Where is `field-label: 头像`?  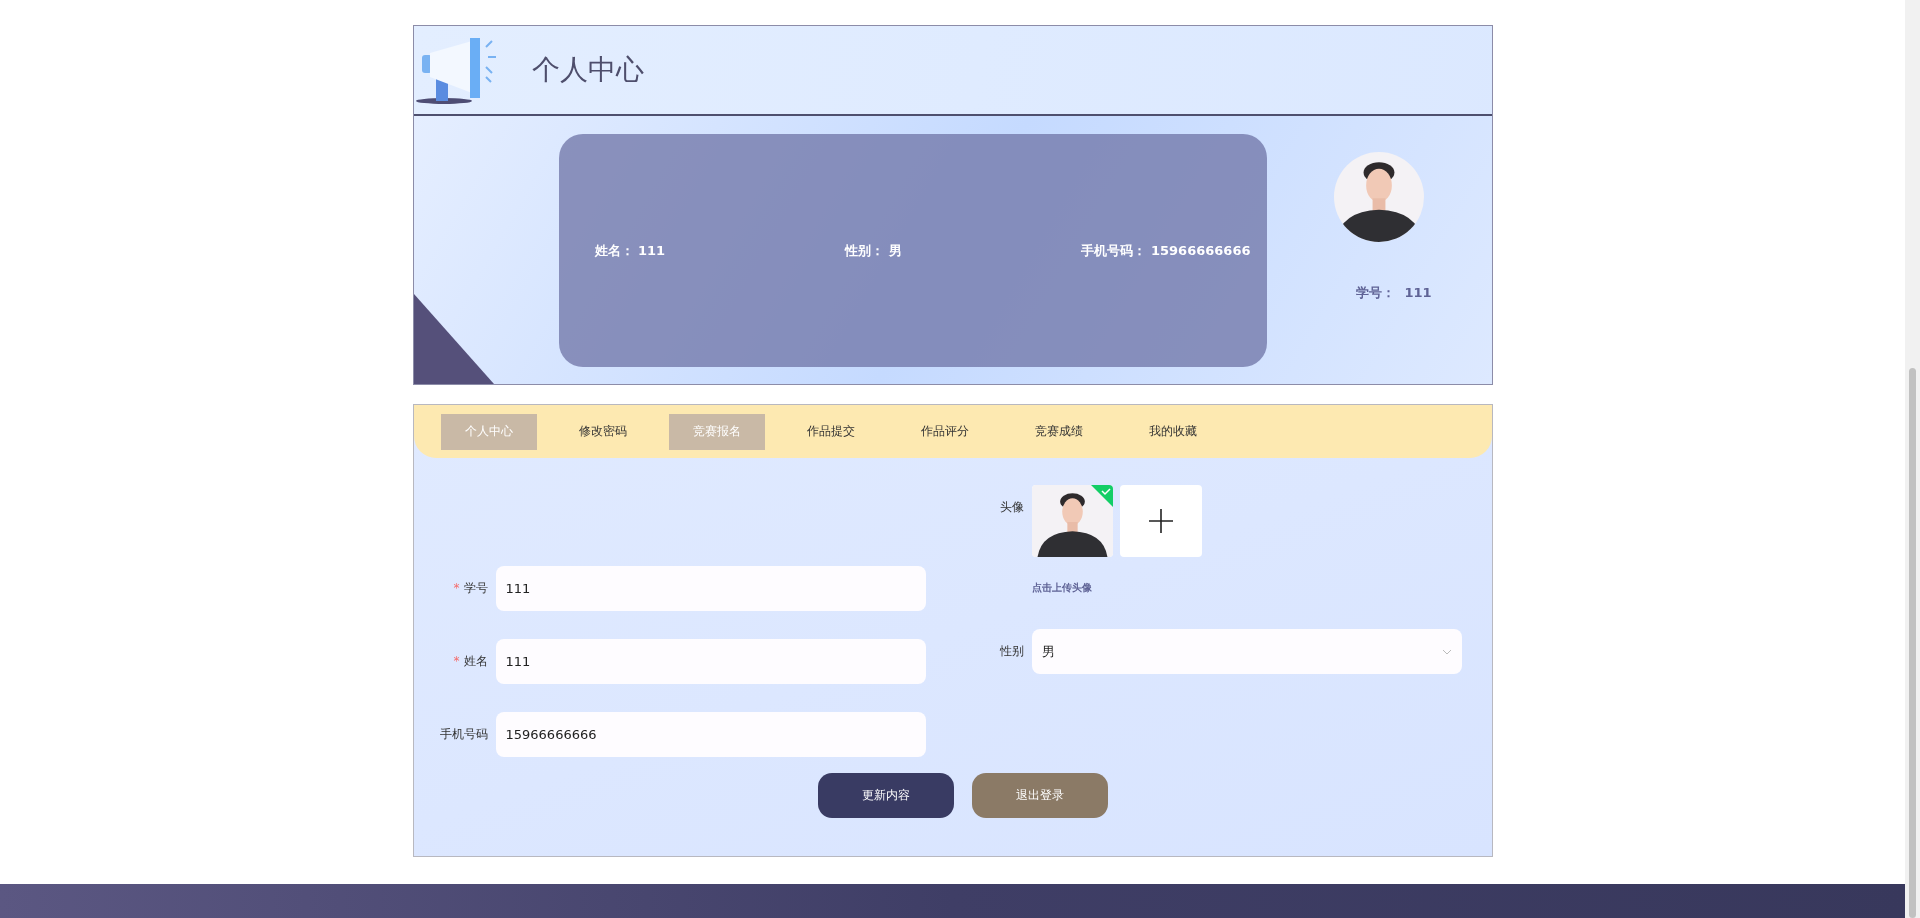 field-label: 头像 is located at coordinates (1011, 507).